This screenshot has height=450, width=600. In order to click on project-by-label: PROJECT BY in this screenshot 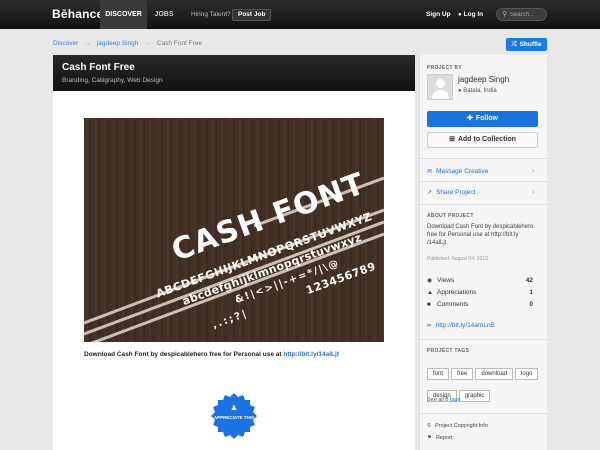, I will do `click(444, 68)`.